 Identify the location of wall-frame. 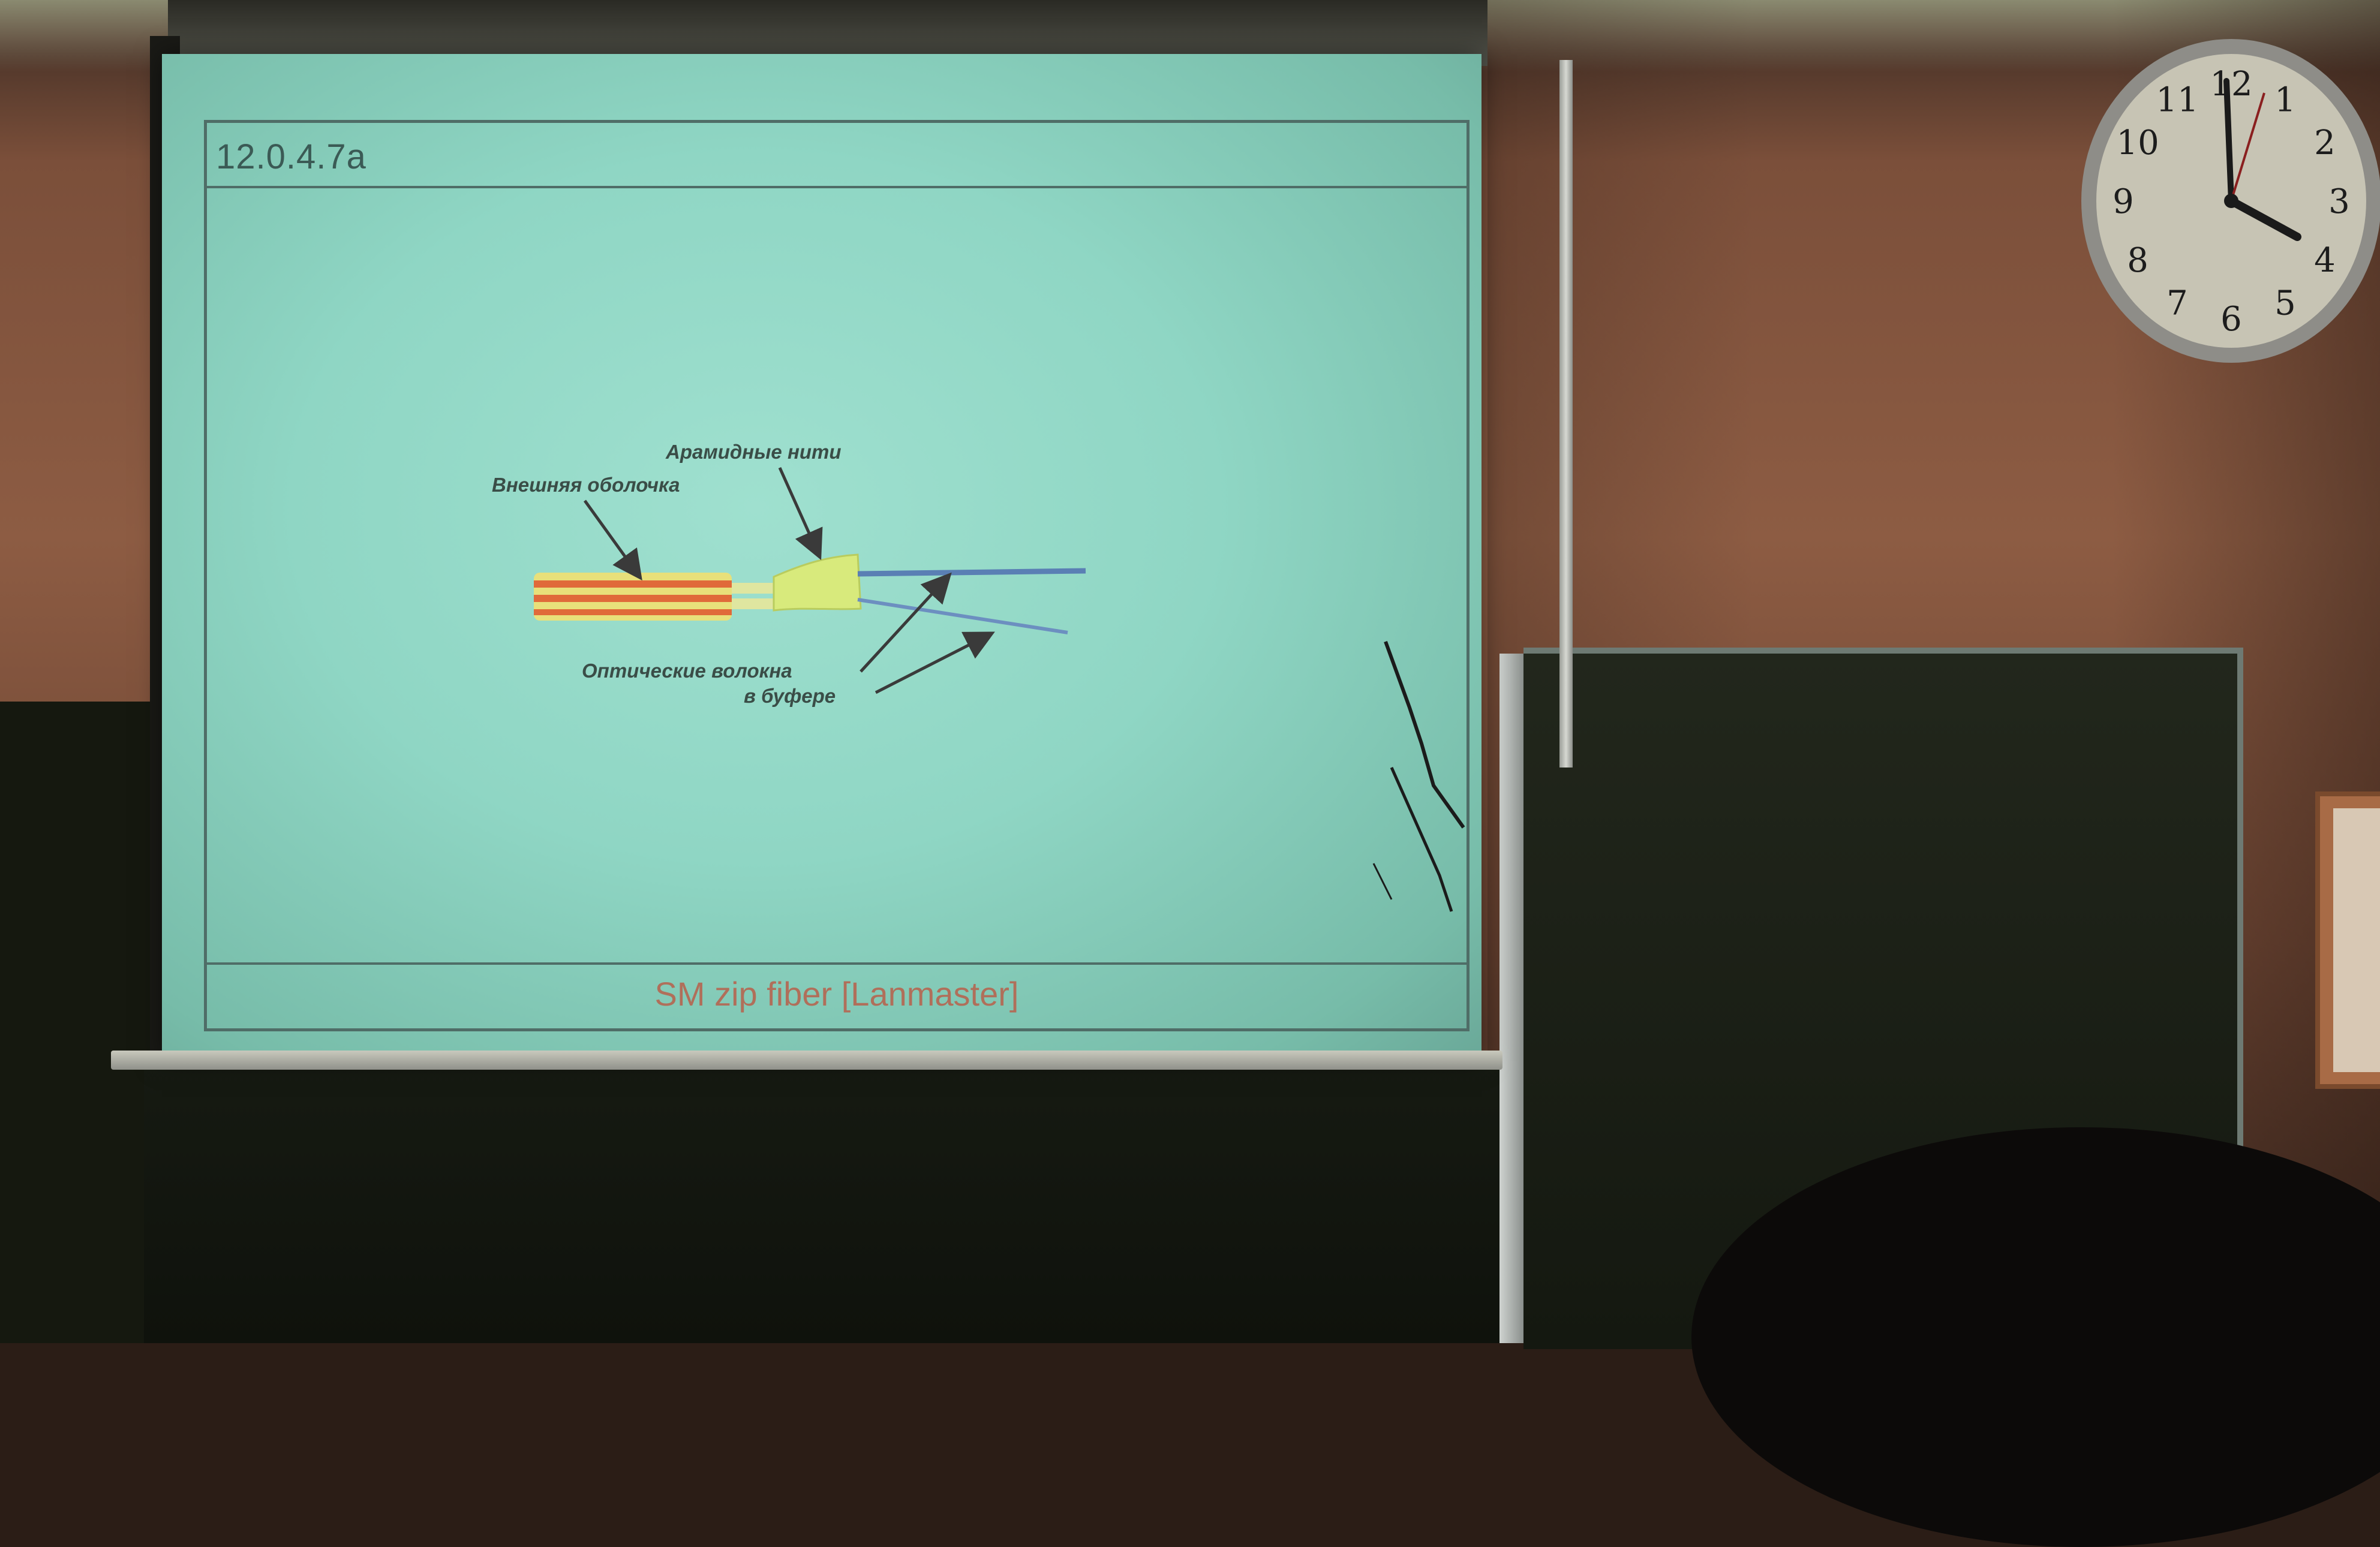
(2348, 940).